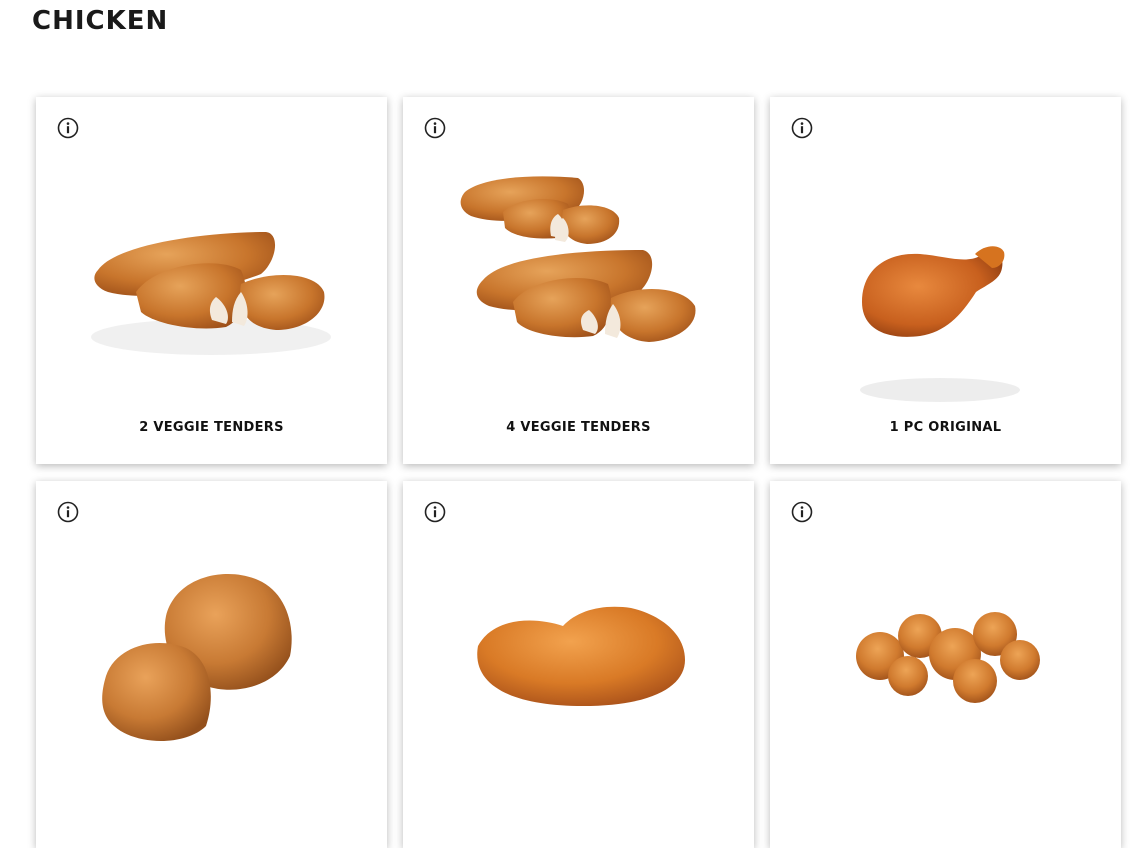 This screenshot has width=1136, height=848. What do you see at coordinates (578, 427) in the screenshot?
I see `product-name: 4 VEGGIE TENDERS` at bounding box center [578, 427].